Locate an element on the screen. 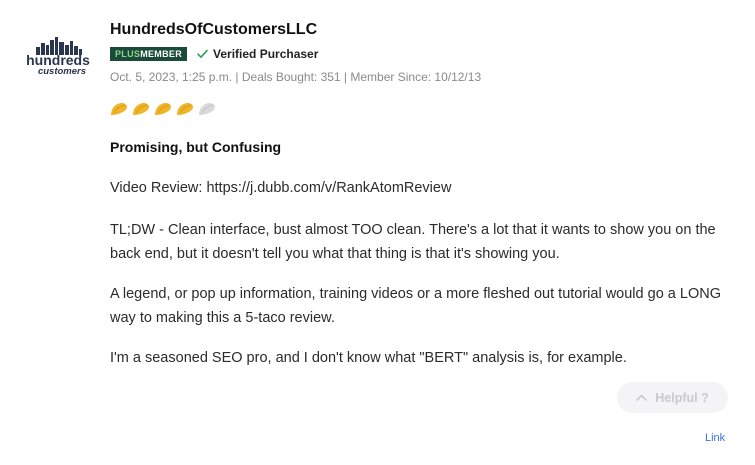  helpful-label: Helpful ? is located at coordinates (682, 397).